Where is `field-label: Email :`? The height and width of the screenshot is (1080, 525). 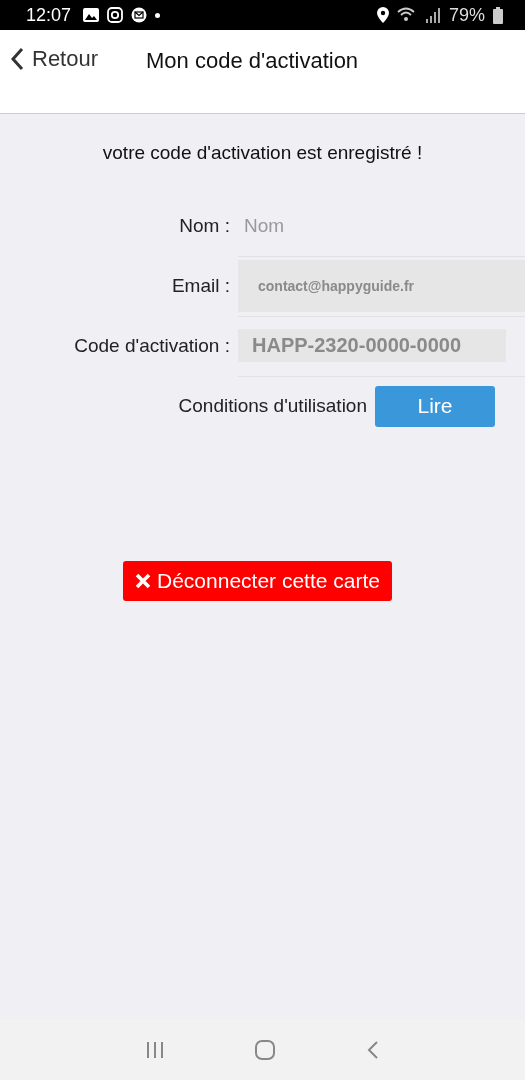 field-label: Email : is located at coordinates (200, 286).